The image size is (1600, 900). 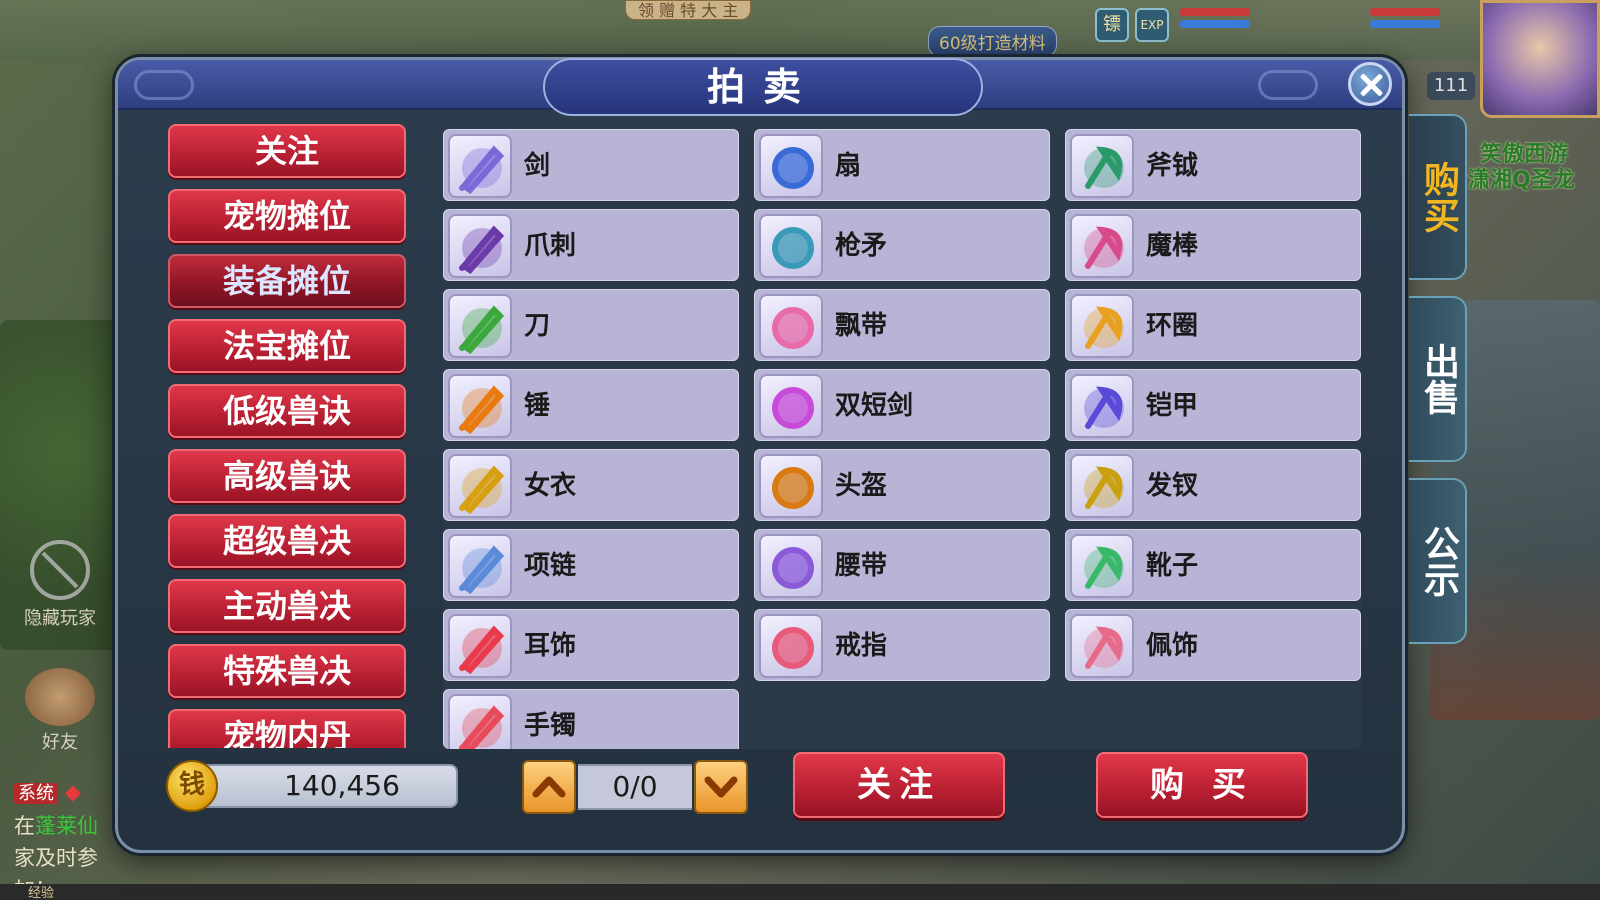 I want to click on category-button: 高级兽诀, so click(x=287, y=476).